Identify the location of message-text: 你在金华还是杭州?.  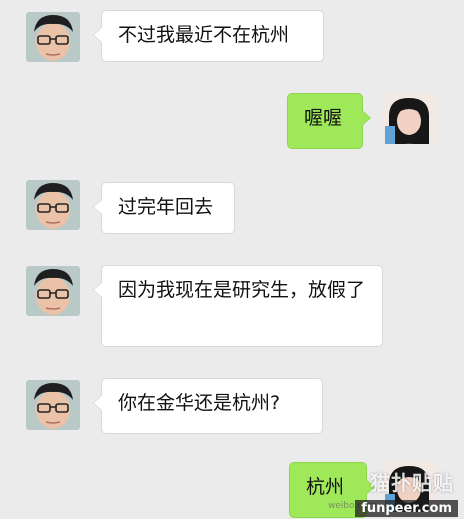
(199, 403).